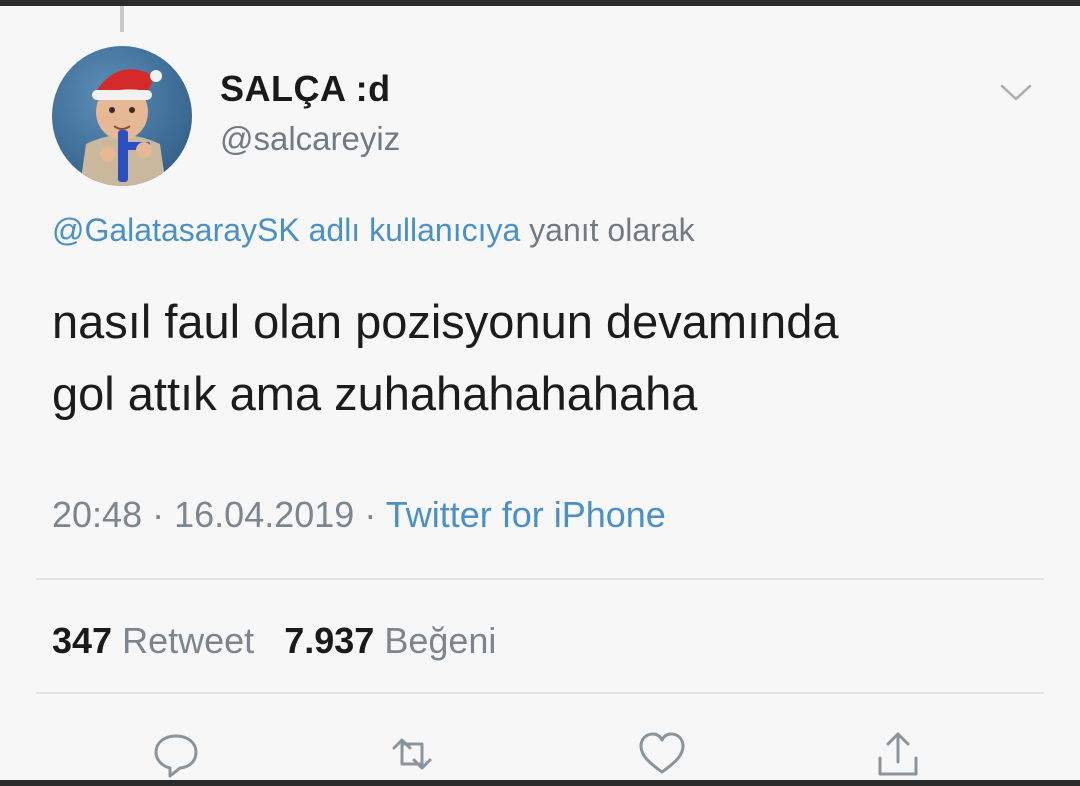 This screenshot has width=1080, height=786. Describe the element at coordinates (440, 640) in the screenshot. I see `like-label: Beğeni` at that location.